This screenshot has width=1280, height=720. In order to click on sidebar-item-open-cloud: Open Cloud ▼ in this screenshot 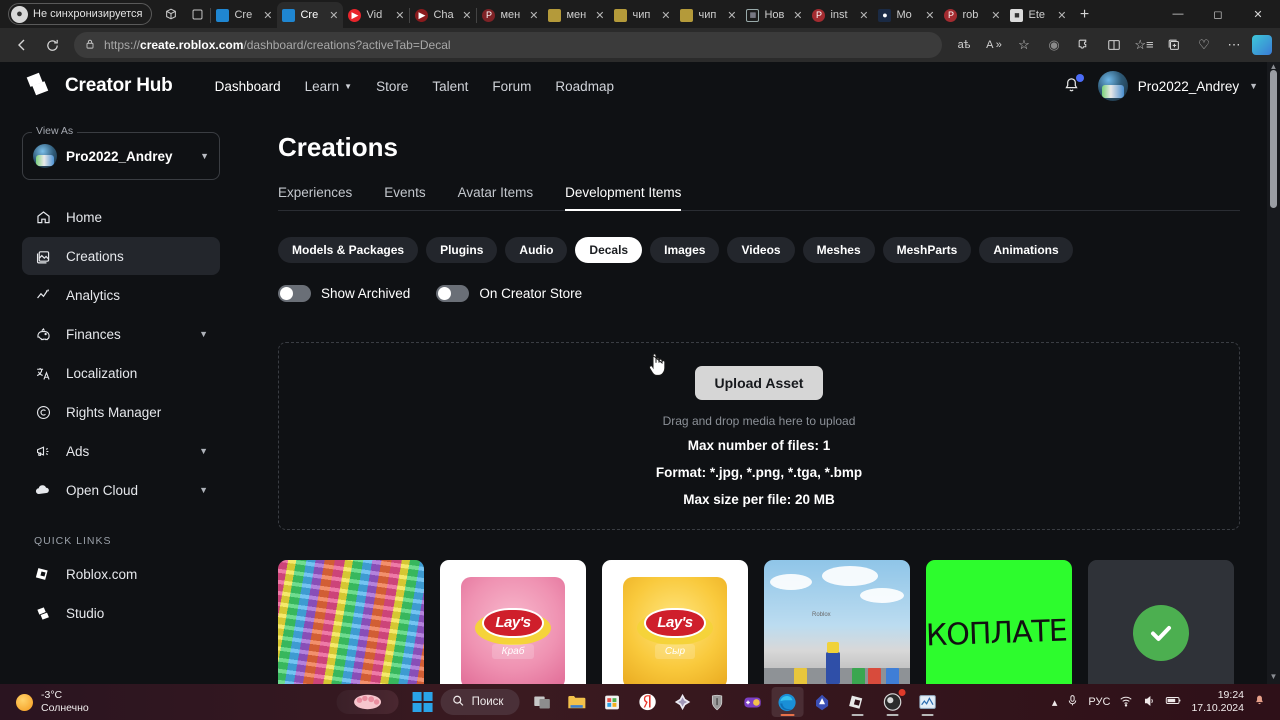, I will do `click(121, 490)`.